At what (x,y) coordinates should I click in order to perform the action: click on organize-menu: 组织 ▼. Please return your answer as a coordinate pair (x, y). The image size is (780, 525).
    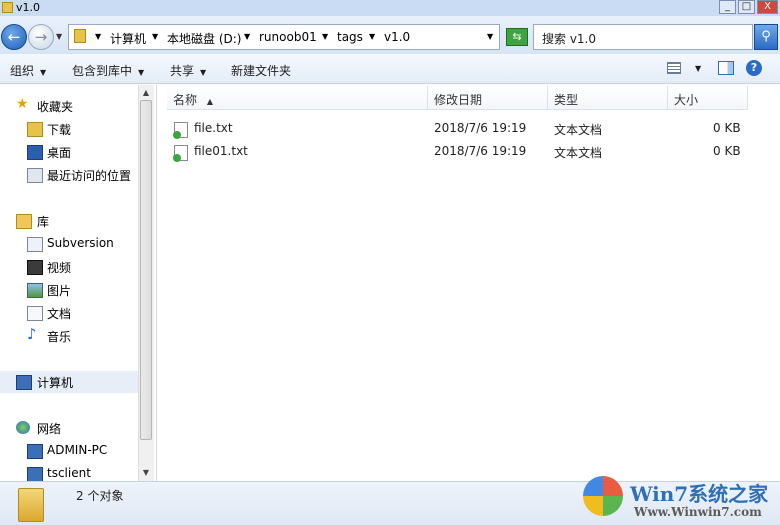
    Looking at the image, I should click on (28, 70).